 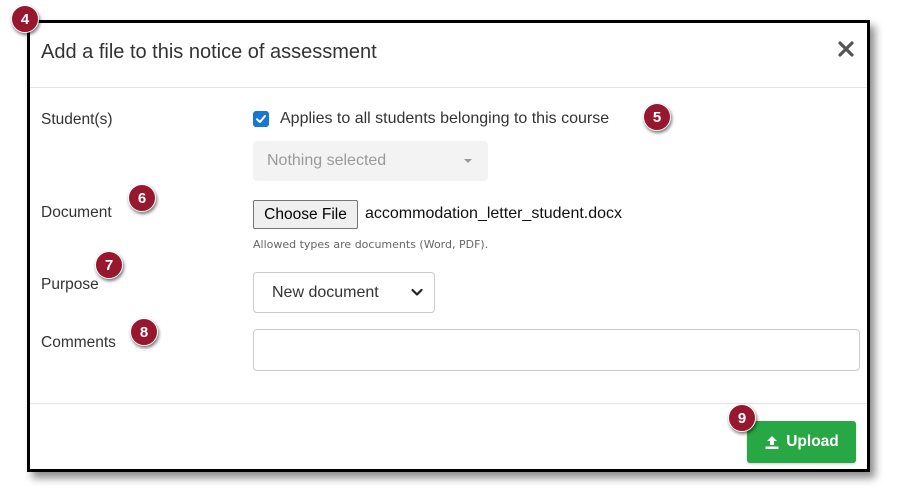 What do you see at coordinates (25, 19) in the screenshot?
I see `callout-badge: 4` at bounding box center [25, 19].